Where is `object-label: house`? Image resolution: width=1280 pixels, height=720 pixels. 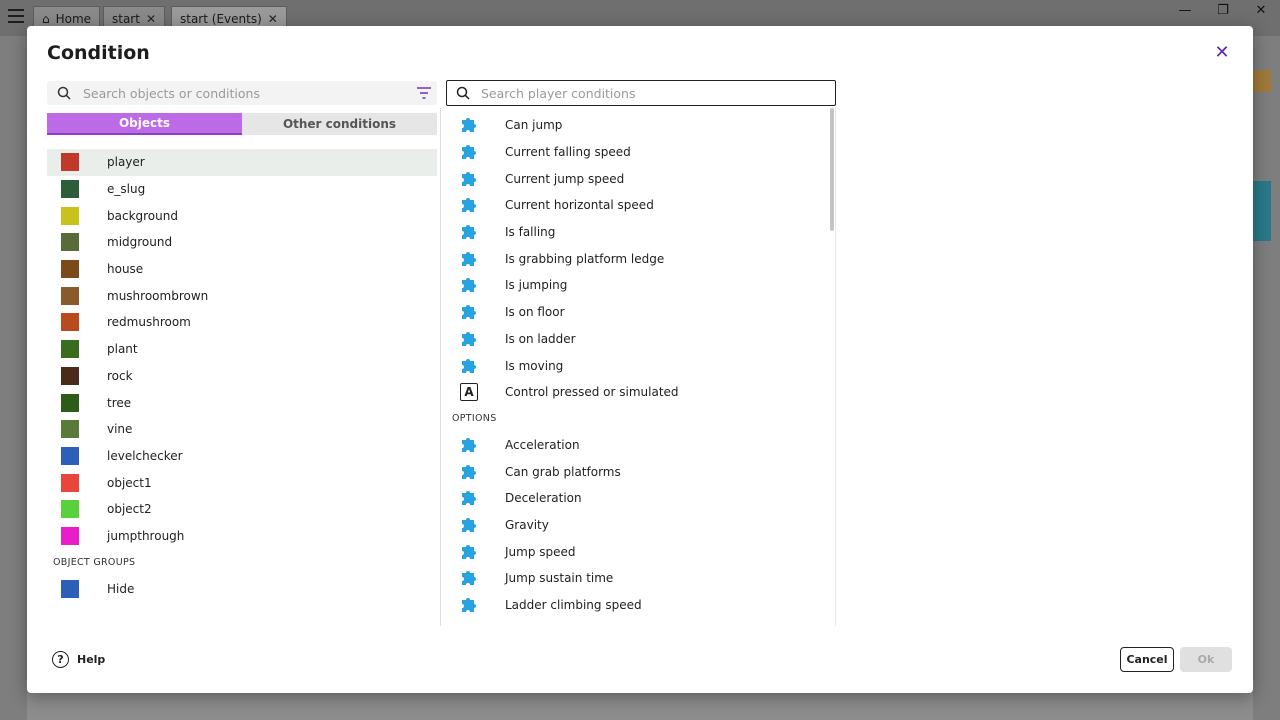 object-label: house is located at coordinates (125, 269).